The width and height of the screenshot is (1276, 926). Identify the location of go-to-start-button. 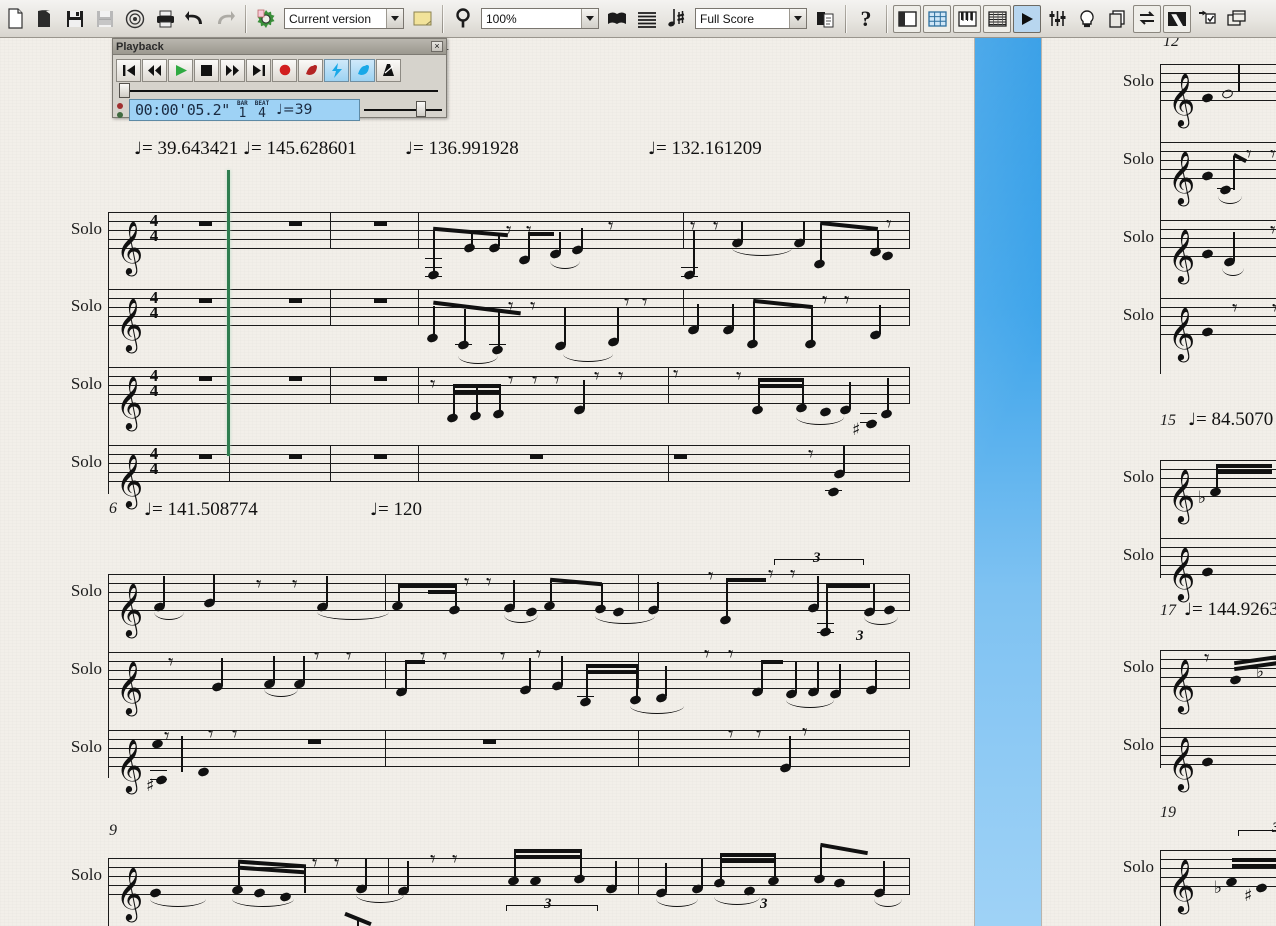
(128, 70).